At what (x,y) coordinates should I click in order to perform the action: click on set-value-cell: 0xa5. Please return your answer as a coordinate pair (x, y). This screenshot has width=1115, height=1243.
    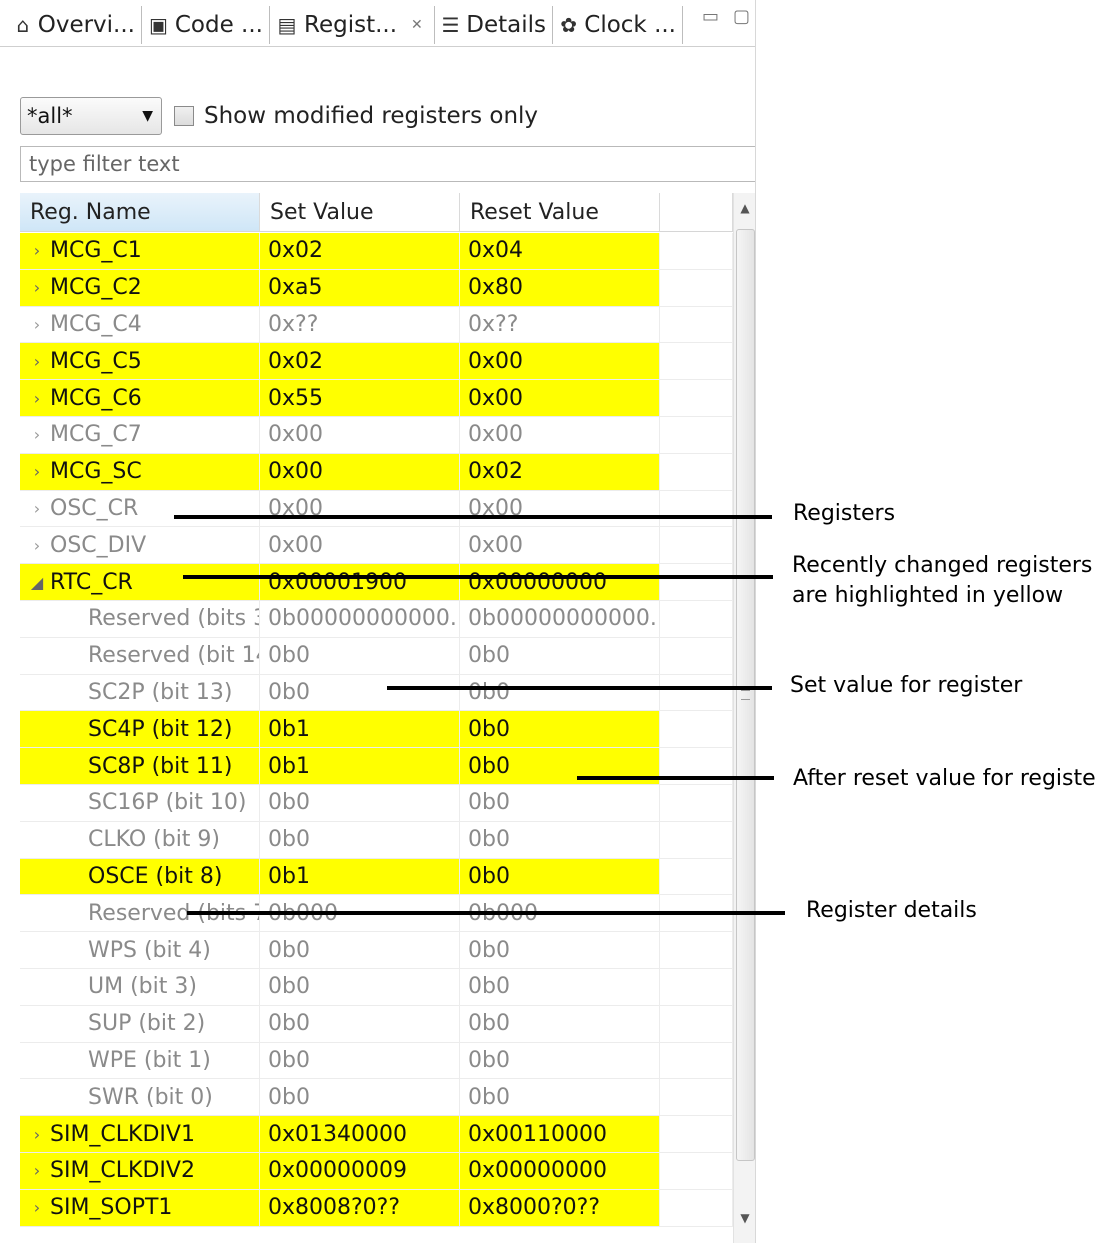
    Looking at the image, I should click on (360, 287).